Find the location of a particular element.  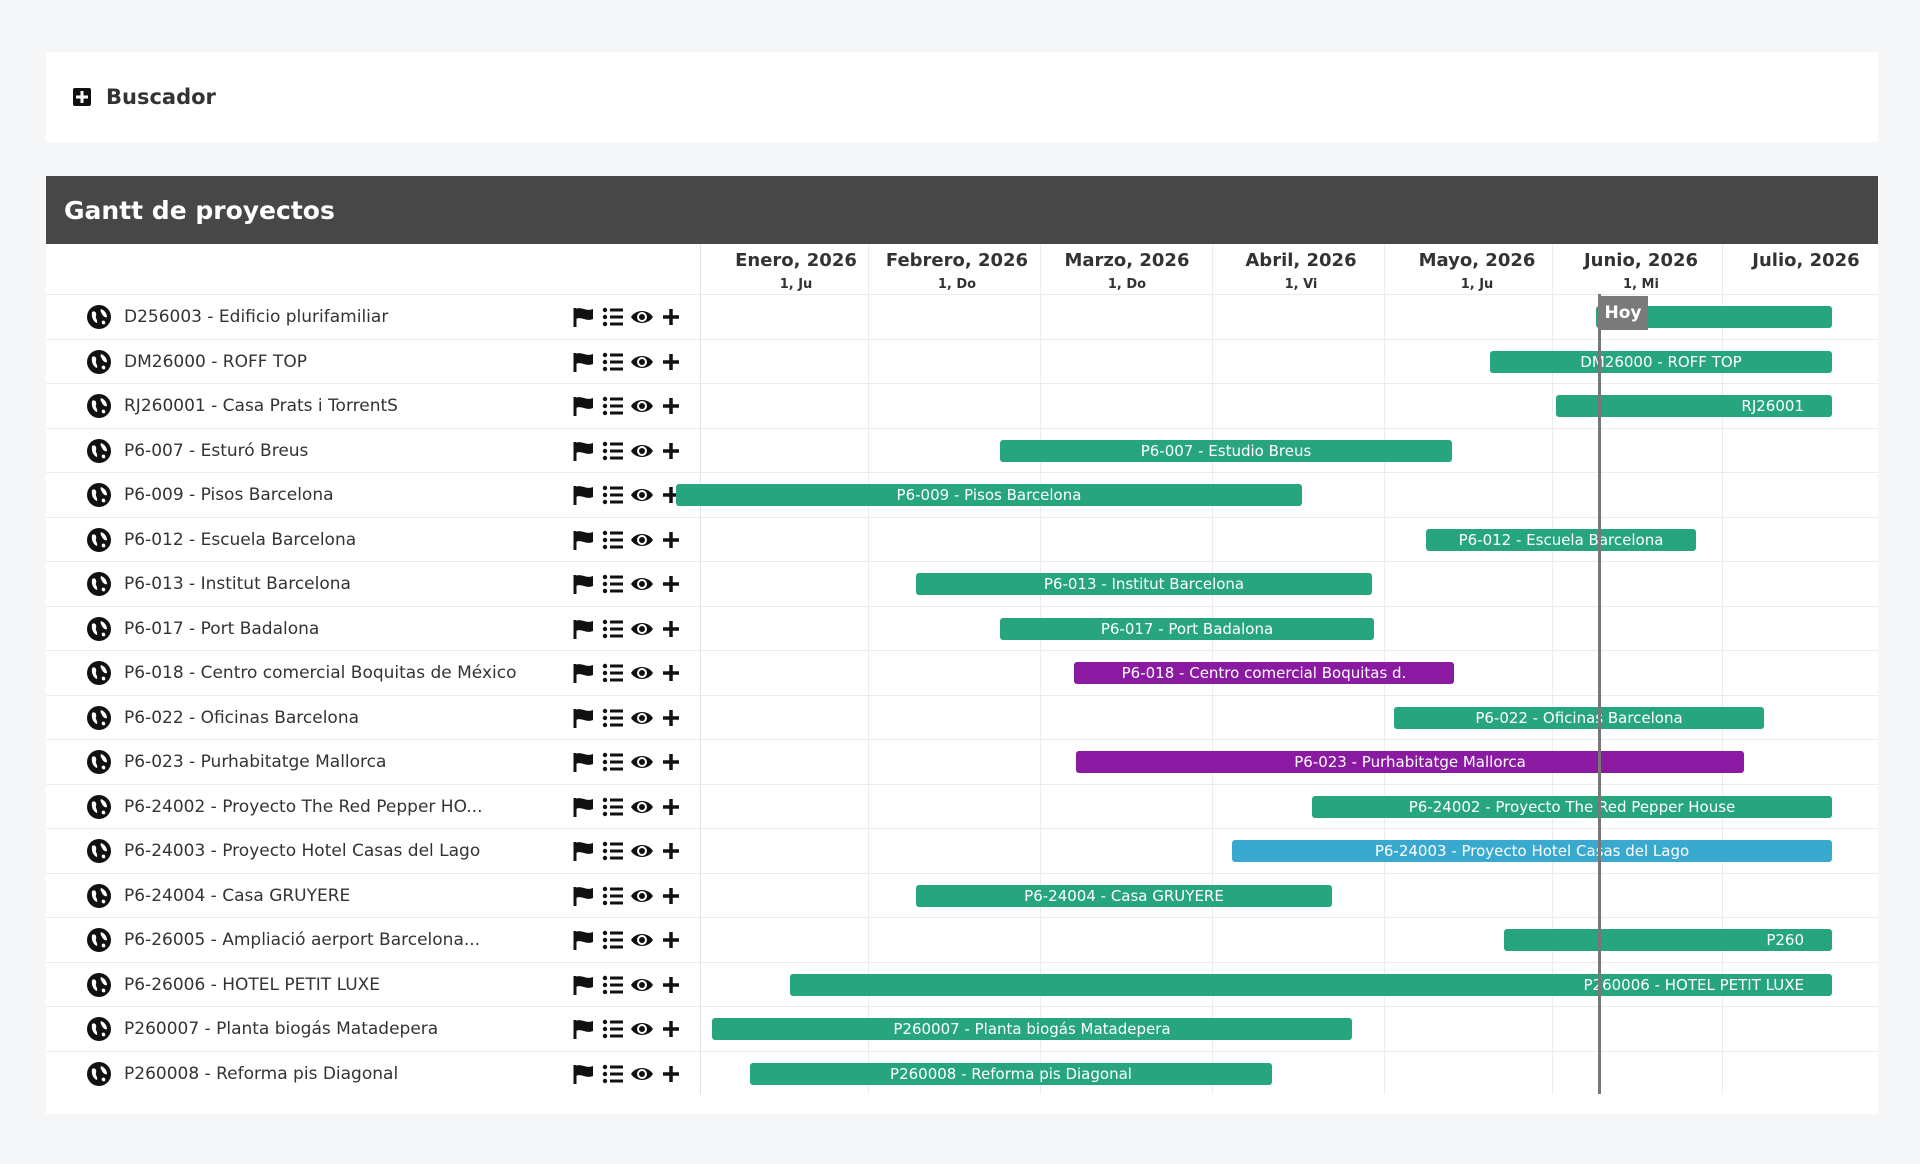

project-label: P6-009 - Pisos Barcelona is located at coordinates (210, 495).